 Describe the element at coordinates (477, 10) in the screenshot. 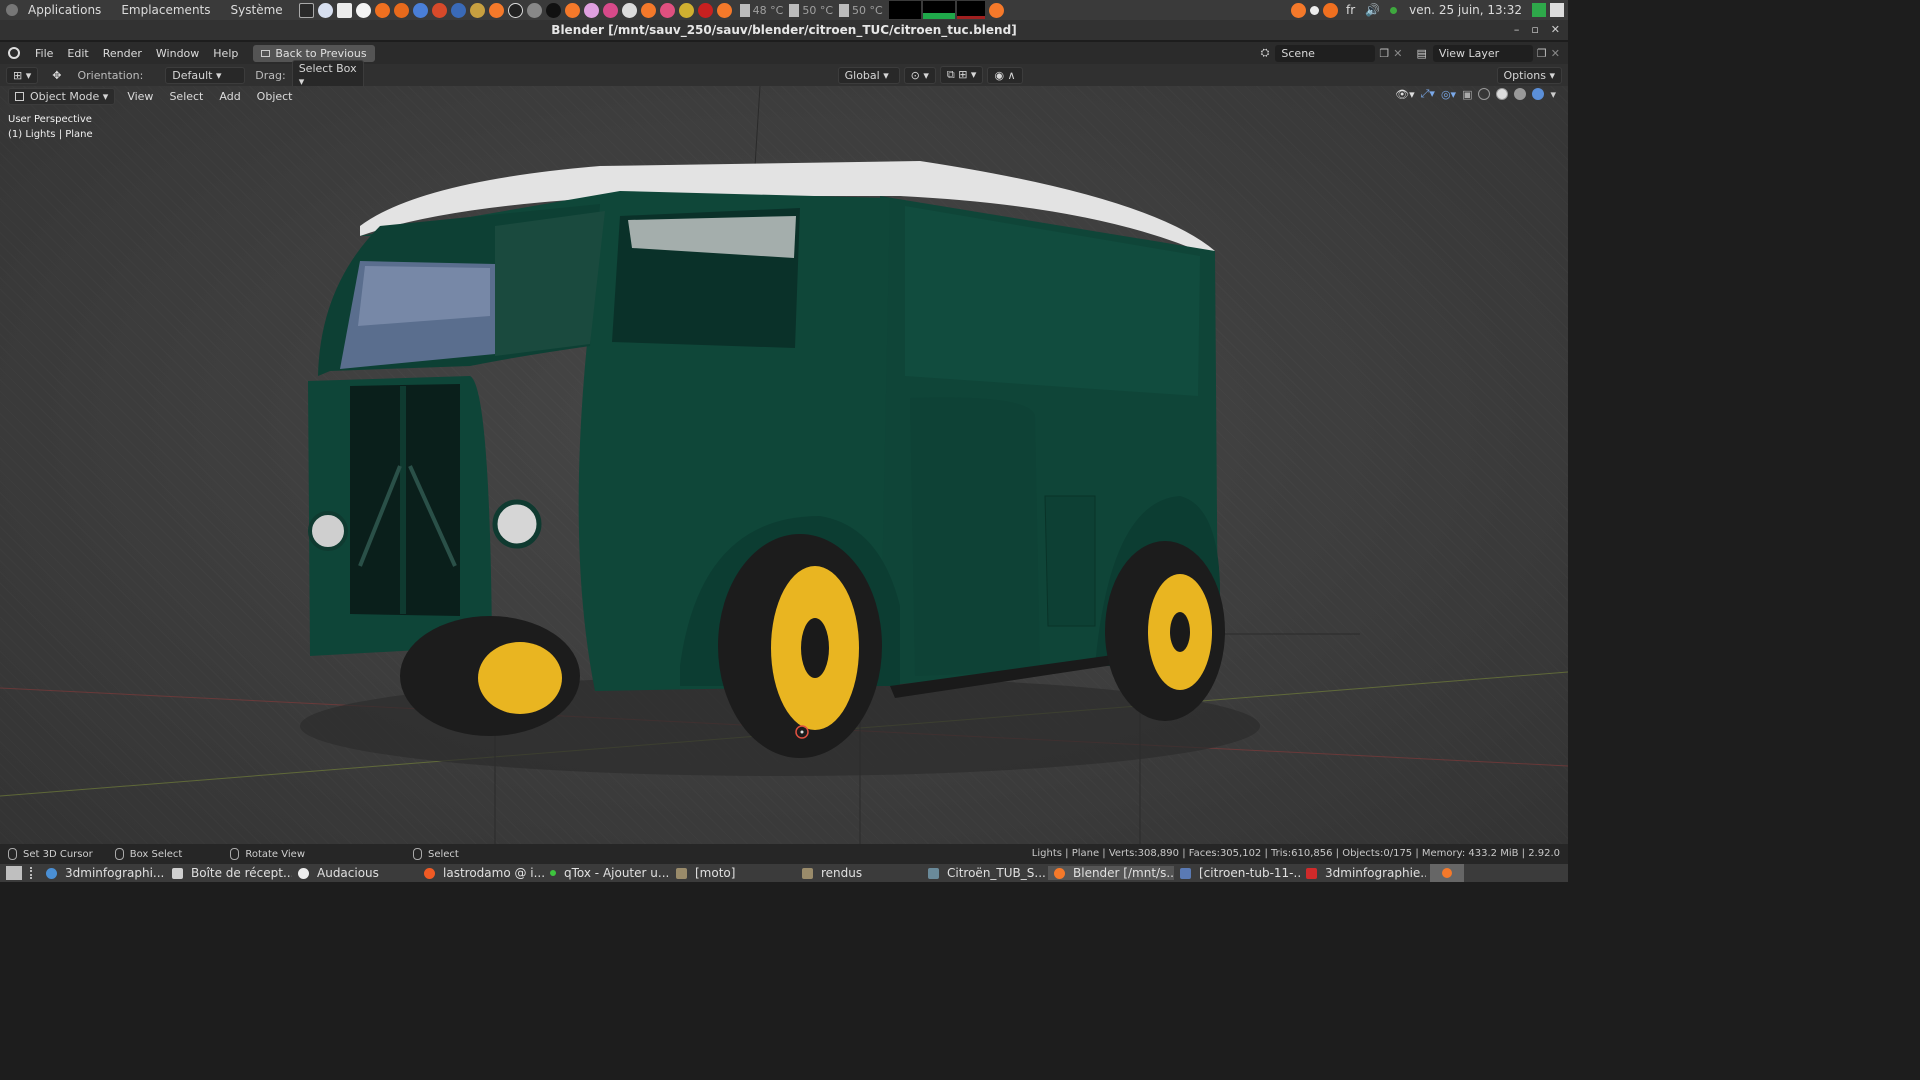

I see `gimp-icon` at that location.